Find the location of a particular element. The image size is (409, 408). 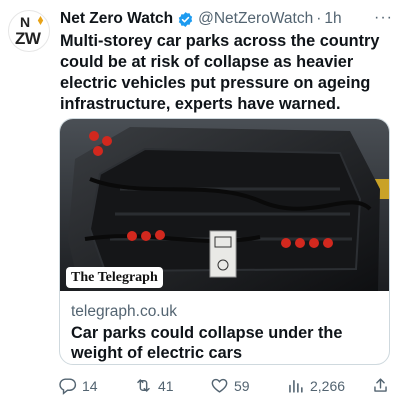

share-button is located at coordinates (383, 385).